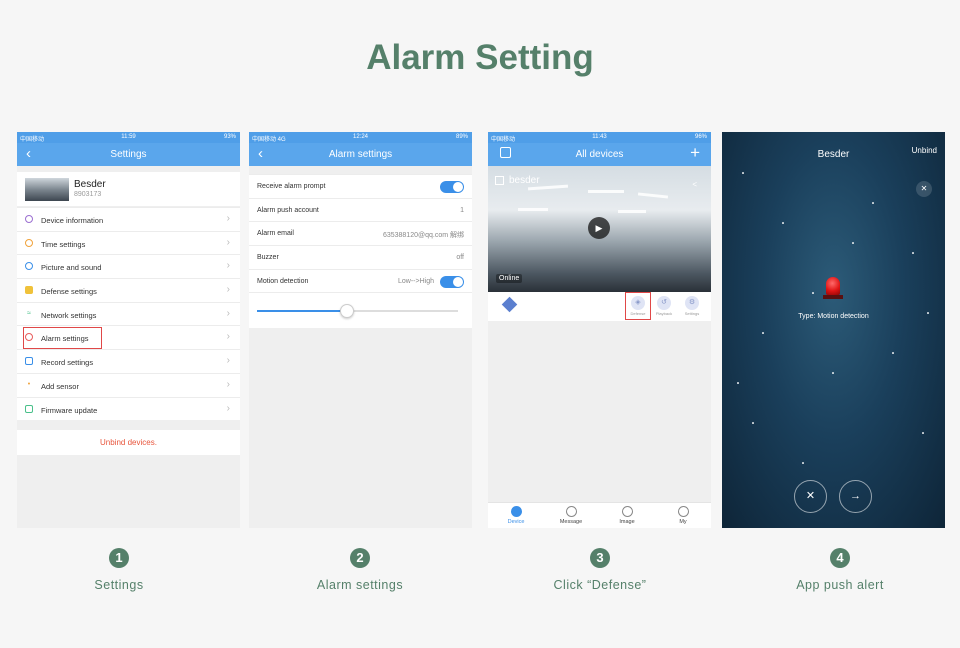  Describe the element at coordinates (499, 180) in the screenshot. I see `select-checkbox-icon` at that location.